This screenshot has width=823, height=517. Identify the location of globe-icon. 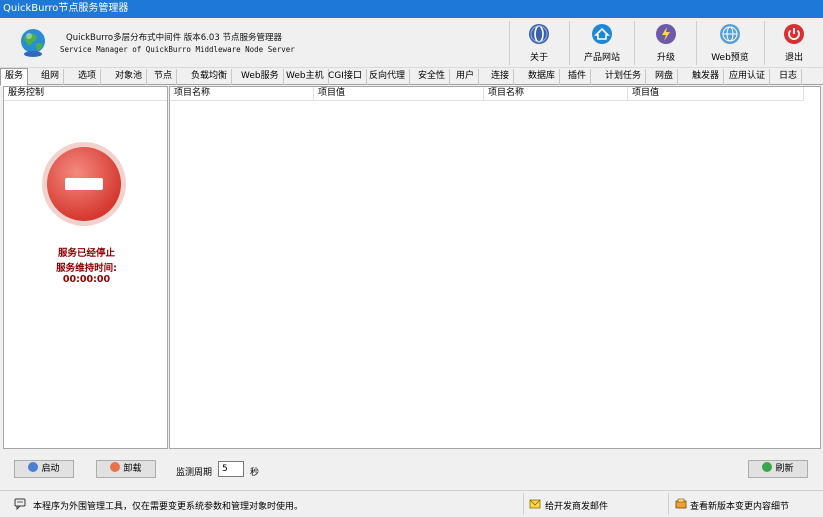
(730, 34).